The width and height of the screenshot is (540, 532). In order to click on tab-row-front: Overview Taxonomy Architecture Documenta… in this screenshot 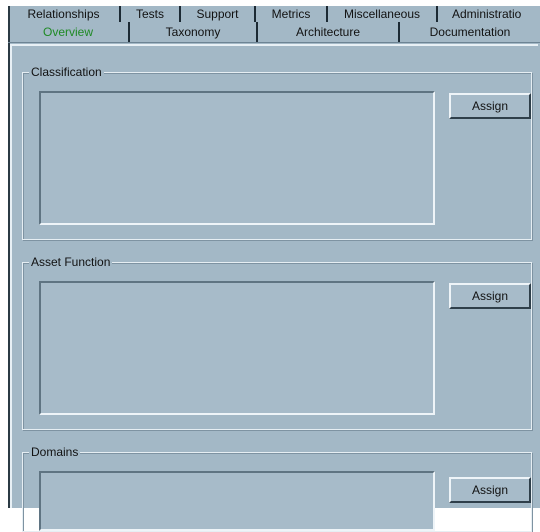, I will do `click(274, 32)`.